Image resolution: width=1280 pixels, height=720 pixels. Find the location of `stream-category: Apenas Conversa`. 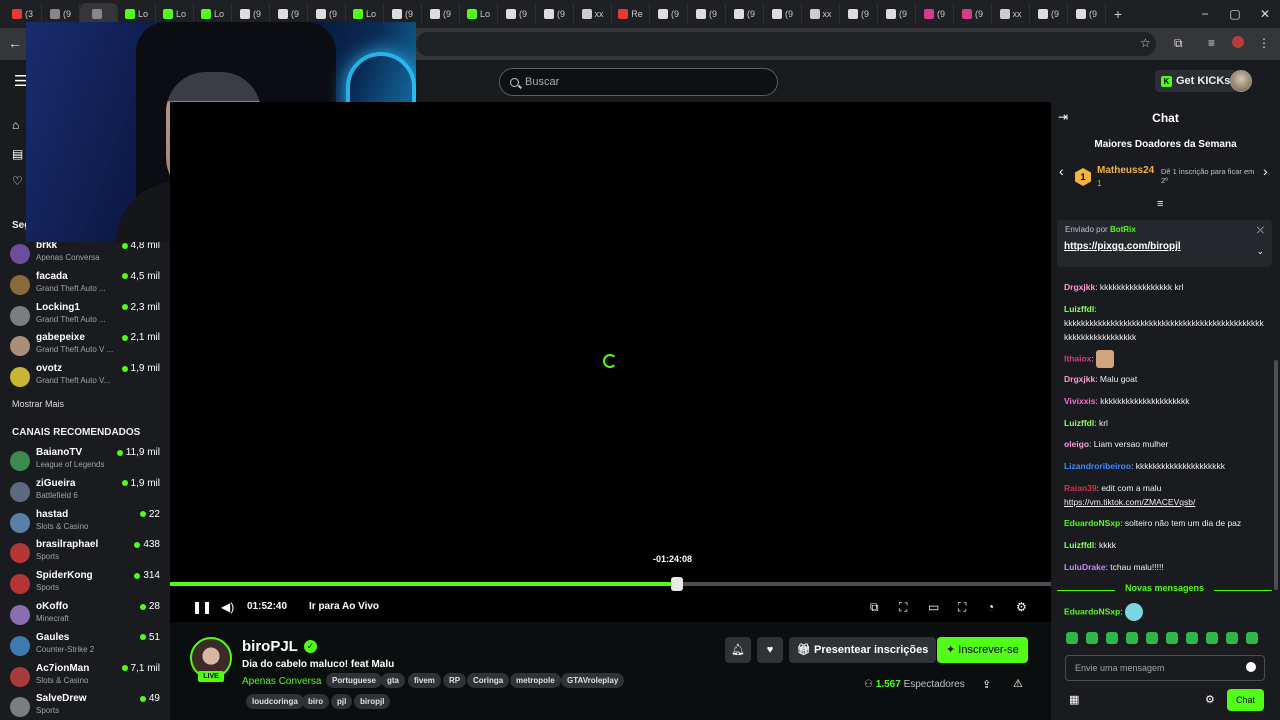

stream-category: Apenas Conversa is located at coordinates (282, 681).